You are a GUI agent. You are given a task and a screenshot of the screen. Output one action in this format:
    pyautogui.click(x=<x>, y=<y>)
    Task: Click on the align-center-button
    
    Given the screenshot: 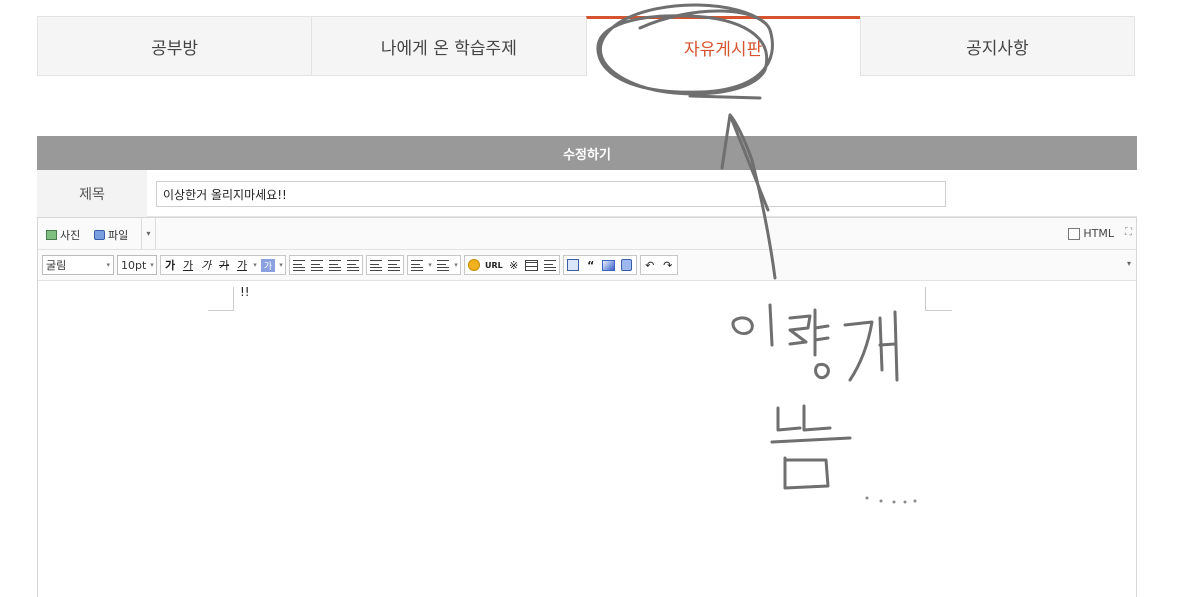 What is the action you would take?
    pyautogui.click(x=317, y=265)
    